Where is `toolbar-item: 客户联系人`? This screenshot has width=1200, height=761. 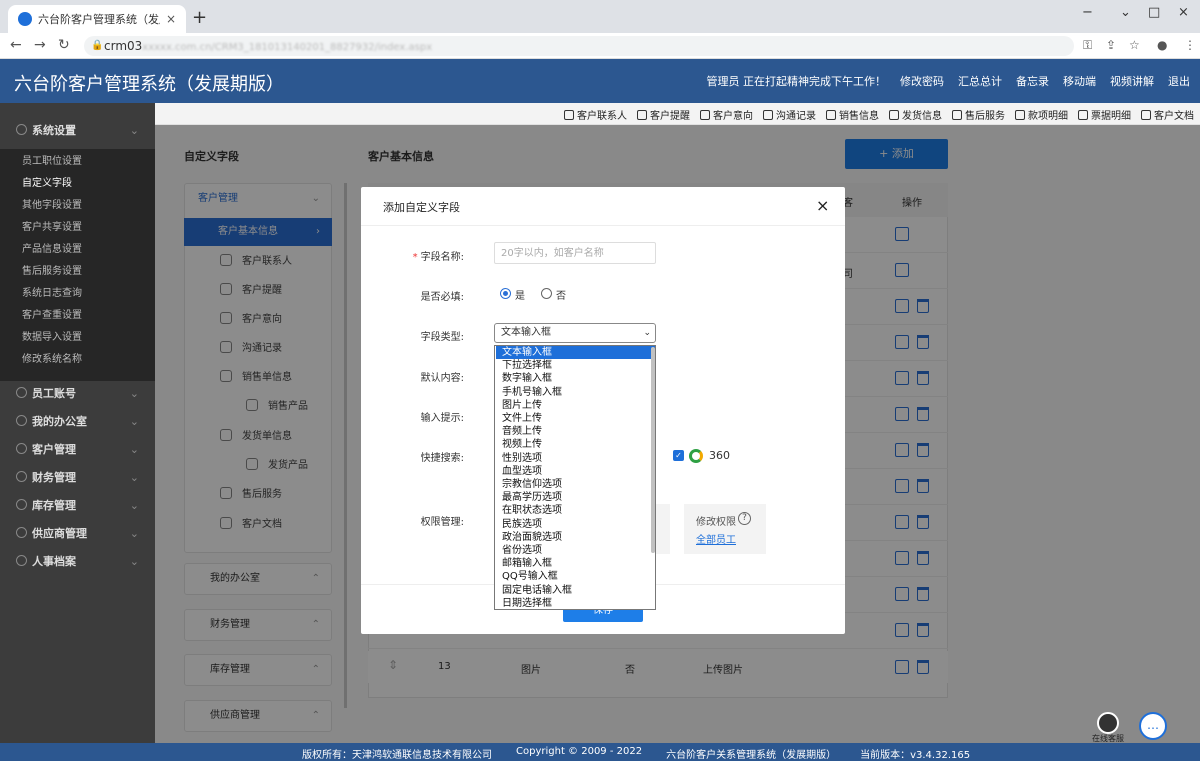 toolbar-item: 客户联系人 is located at coordinates (595, 114).